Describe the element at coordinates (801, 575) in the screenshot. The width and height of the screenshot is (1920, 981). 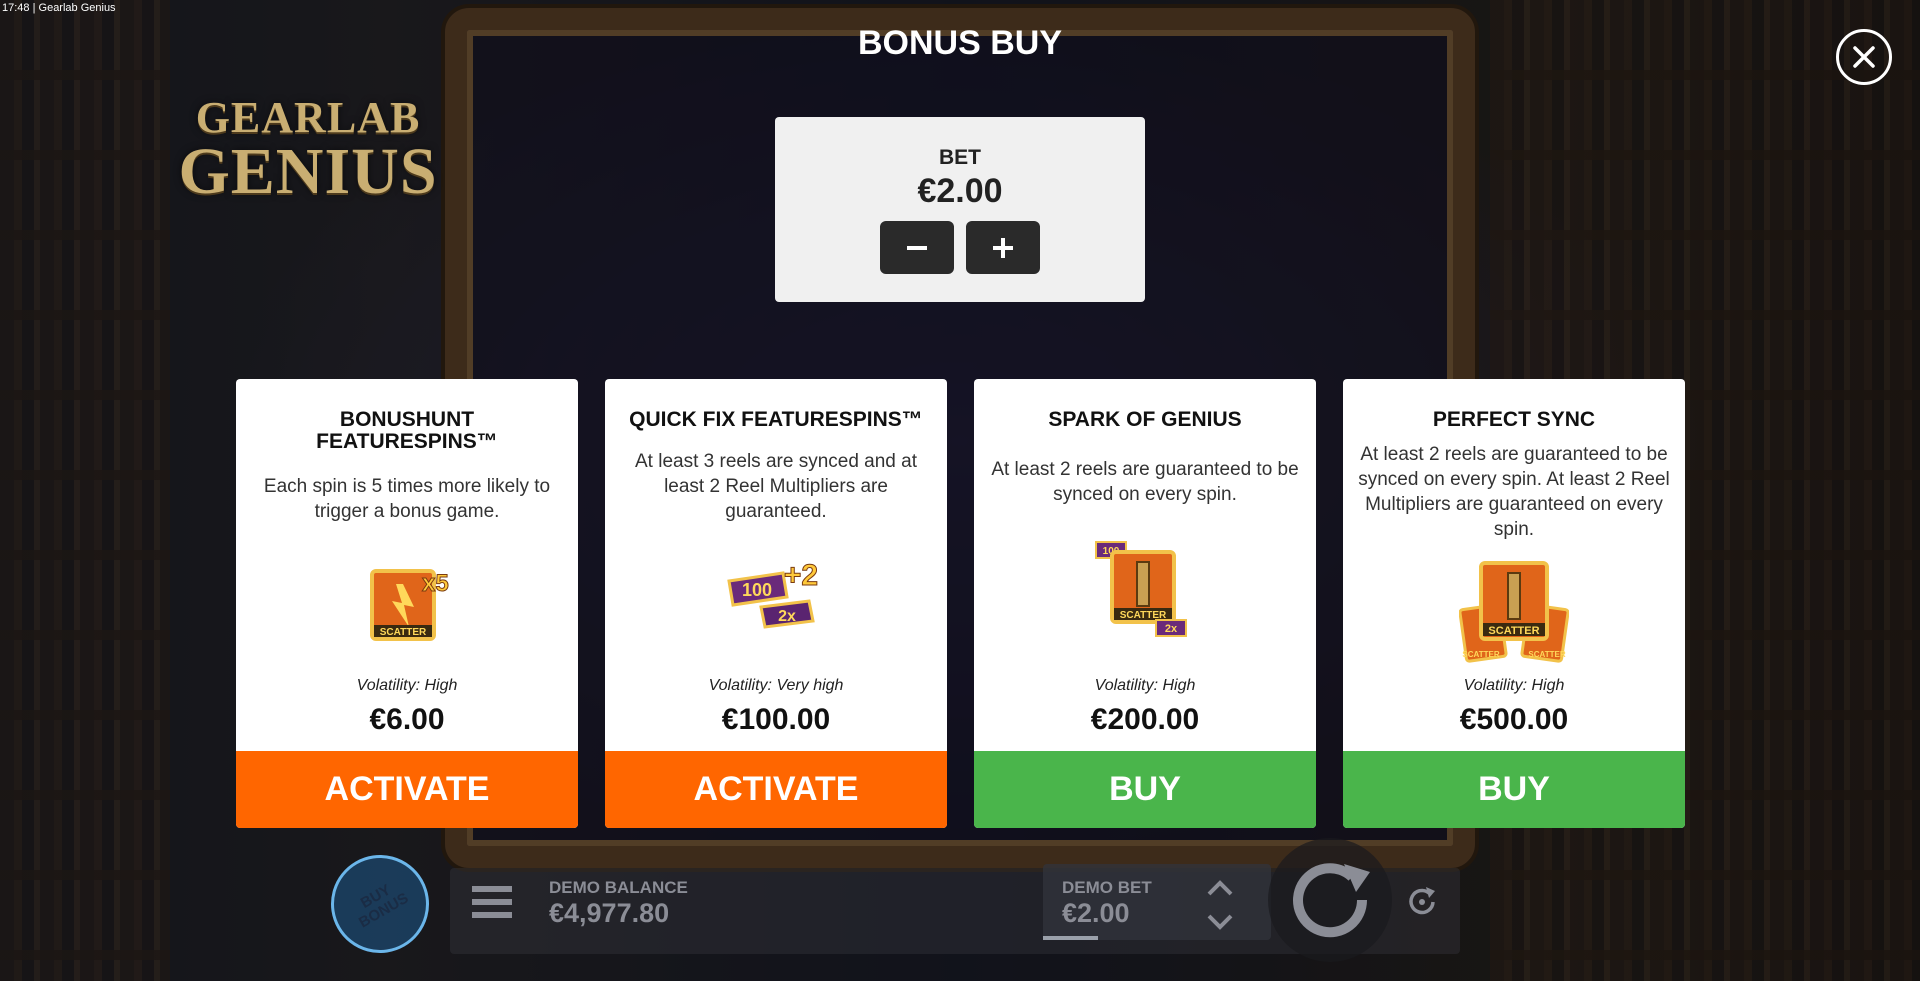
I see `svg-text: +2` at that location.